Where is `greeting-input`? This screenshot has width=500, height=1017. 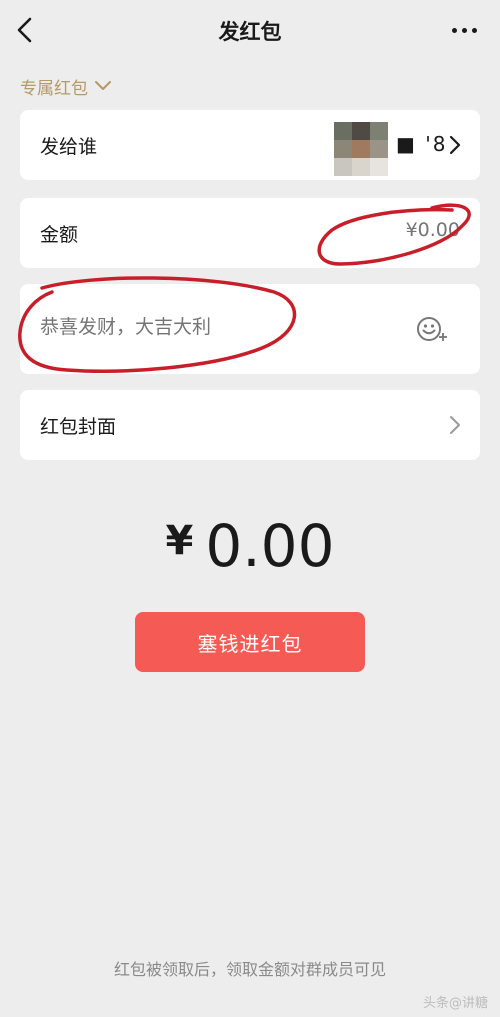
greeting-input is located at coordinates (210, 327).